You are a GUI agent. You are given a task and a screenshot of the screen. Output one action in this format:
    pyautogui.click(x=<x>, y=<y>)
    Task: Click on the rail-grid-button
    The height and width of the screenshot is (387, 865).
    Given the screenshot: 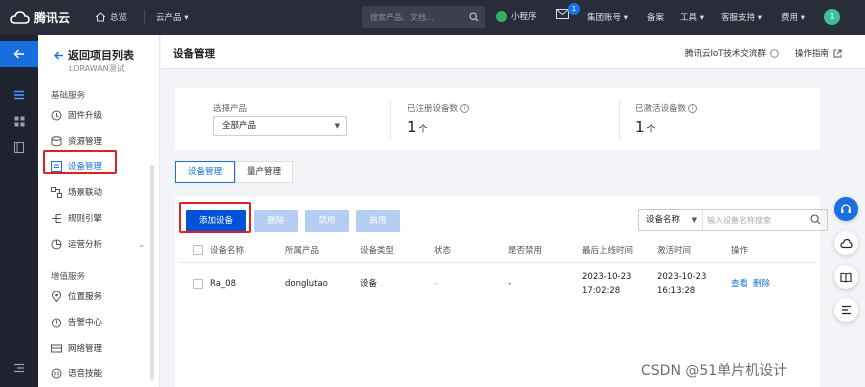 What is the action you would take?
    pyautogui.click(x=19, y=121)
    